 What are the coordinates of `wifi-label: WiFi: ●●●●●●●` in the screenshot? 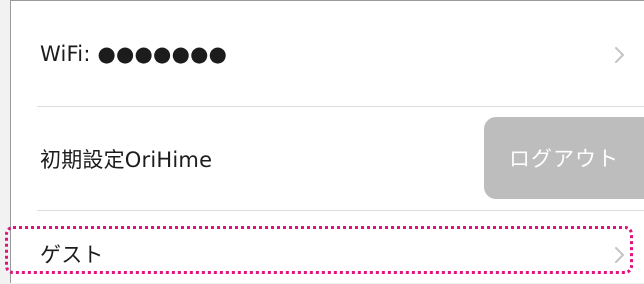 It's located at (134, 53).